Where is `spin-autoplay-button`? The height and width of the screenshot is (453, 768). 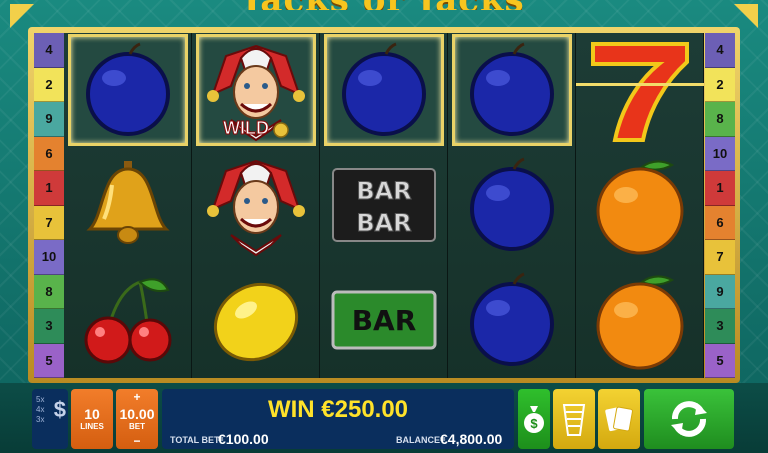
spin-autoplay-button is located at coordinates (689, 419).